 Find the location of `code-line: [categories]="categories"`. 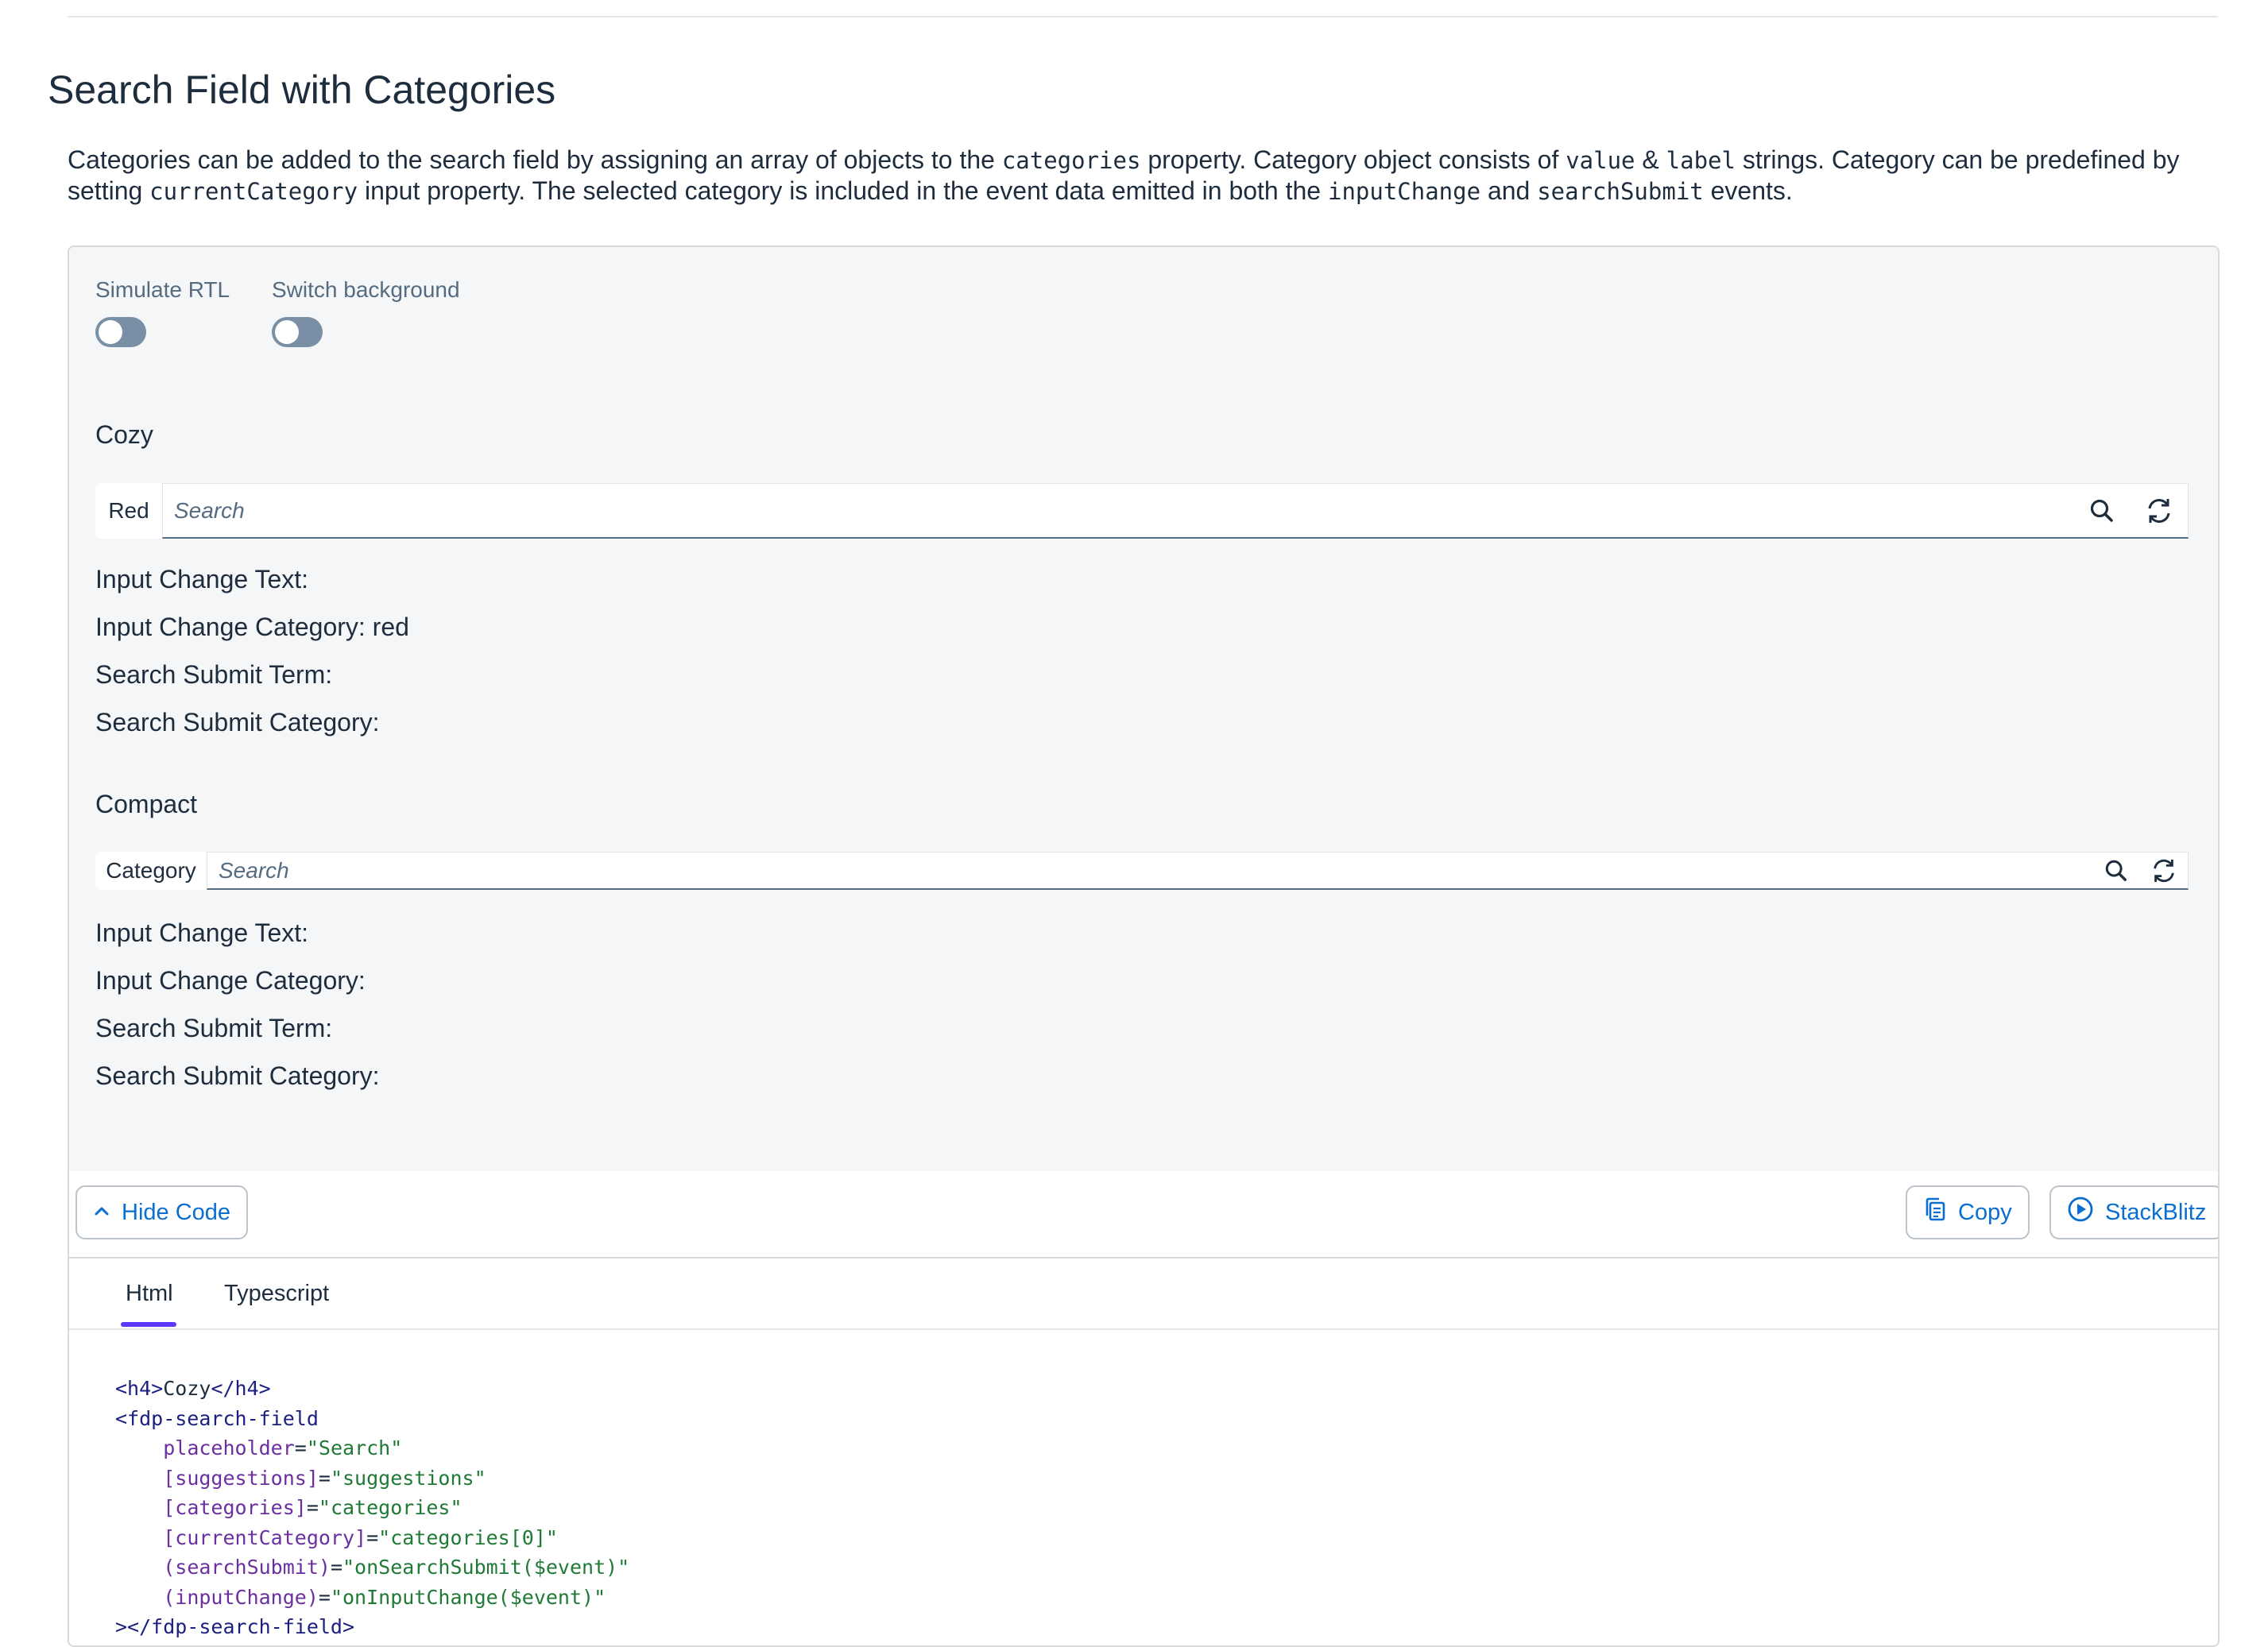

code-line: [categories]="categories" is located at coordinates (372, 1508).